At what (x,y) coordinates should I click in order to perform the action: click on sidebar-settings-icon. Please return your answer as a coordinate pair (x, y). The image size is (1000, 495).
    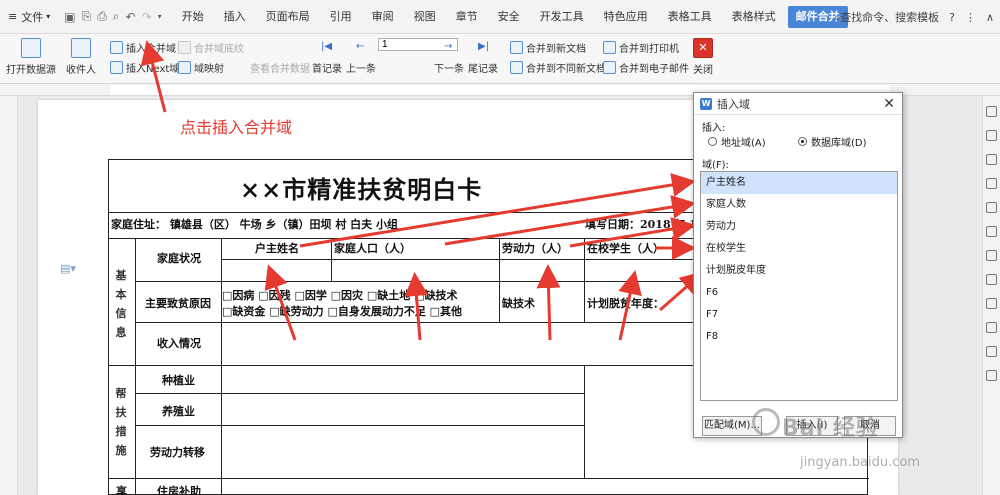
    Looking at the image, I should click on (991, 183).